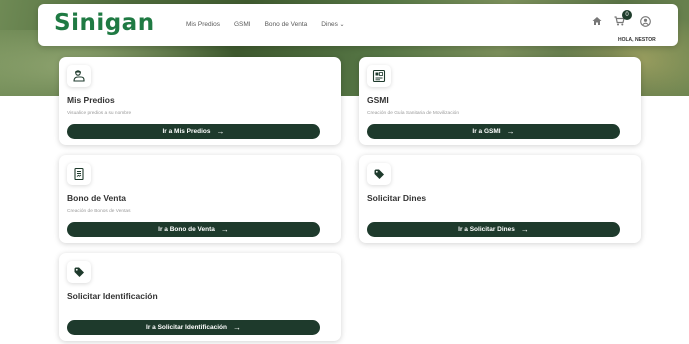 This screenshot has width=689, height=344. Describe the element at coordinates (645, 21) in the screenshot. I see `user-icon` at that location.